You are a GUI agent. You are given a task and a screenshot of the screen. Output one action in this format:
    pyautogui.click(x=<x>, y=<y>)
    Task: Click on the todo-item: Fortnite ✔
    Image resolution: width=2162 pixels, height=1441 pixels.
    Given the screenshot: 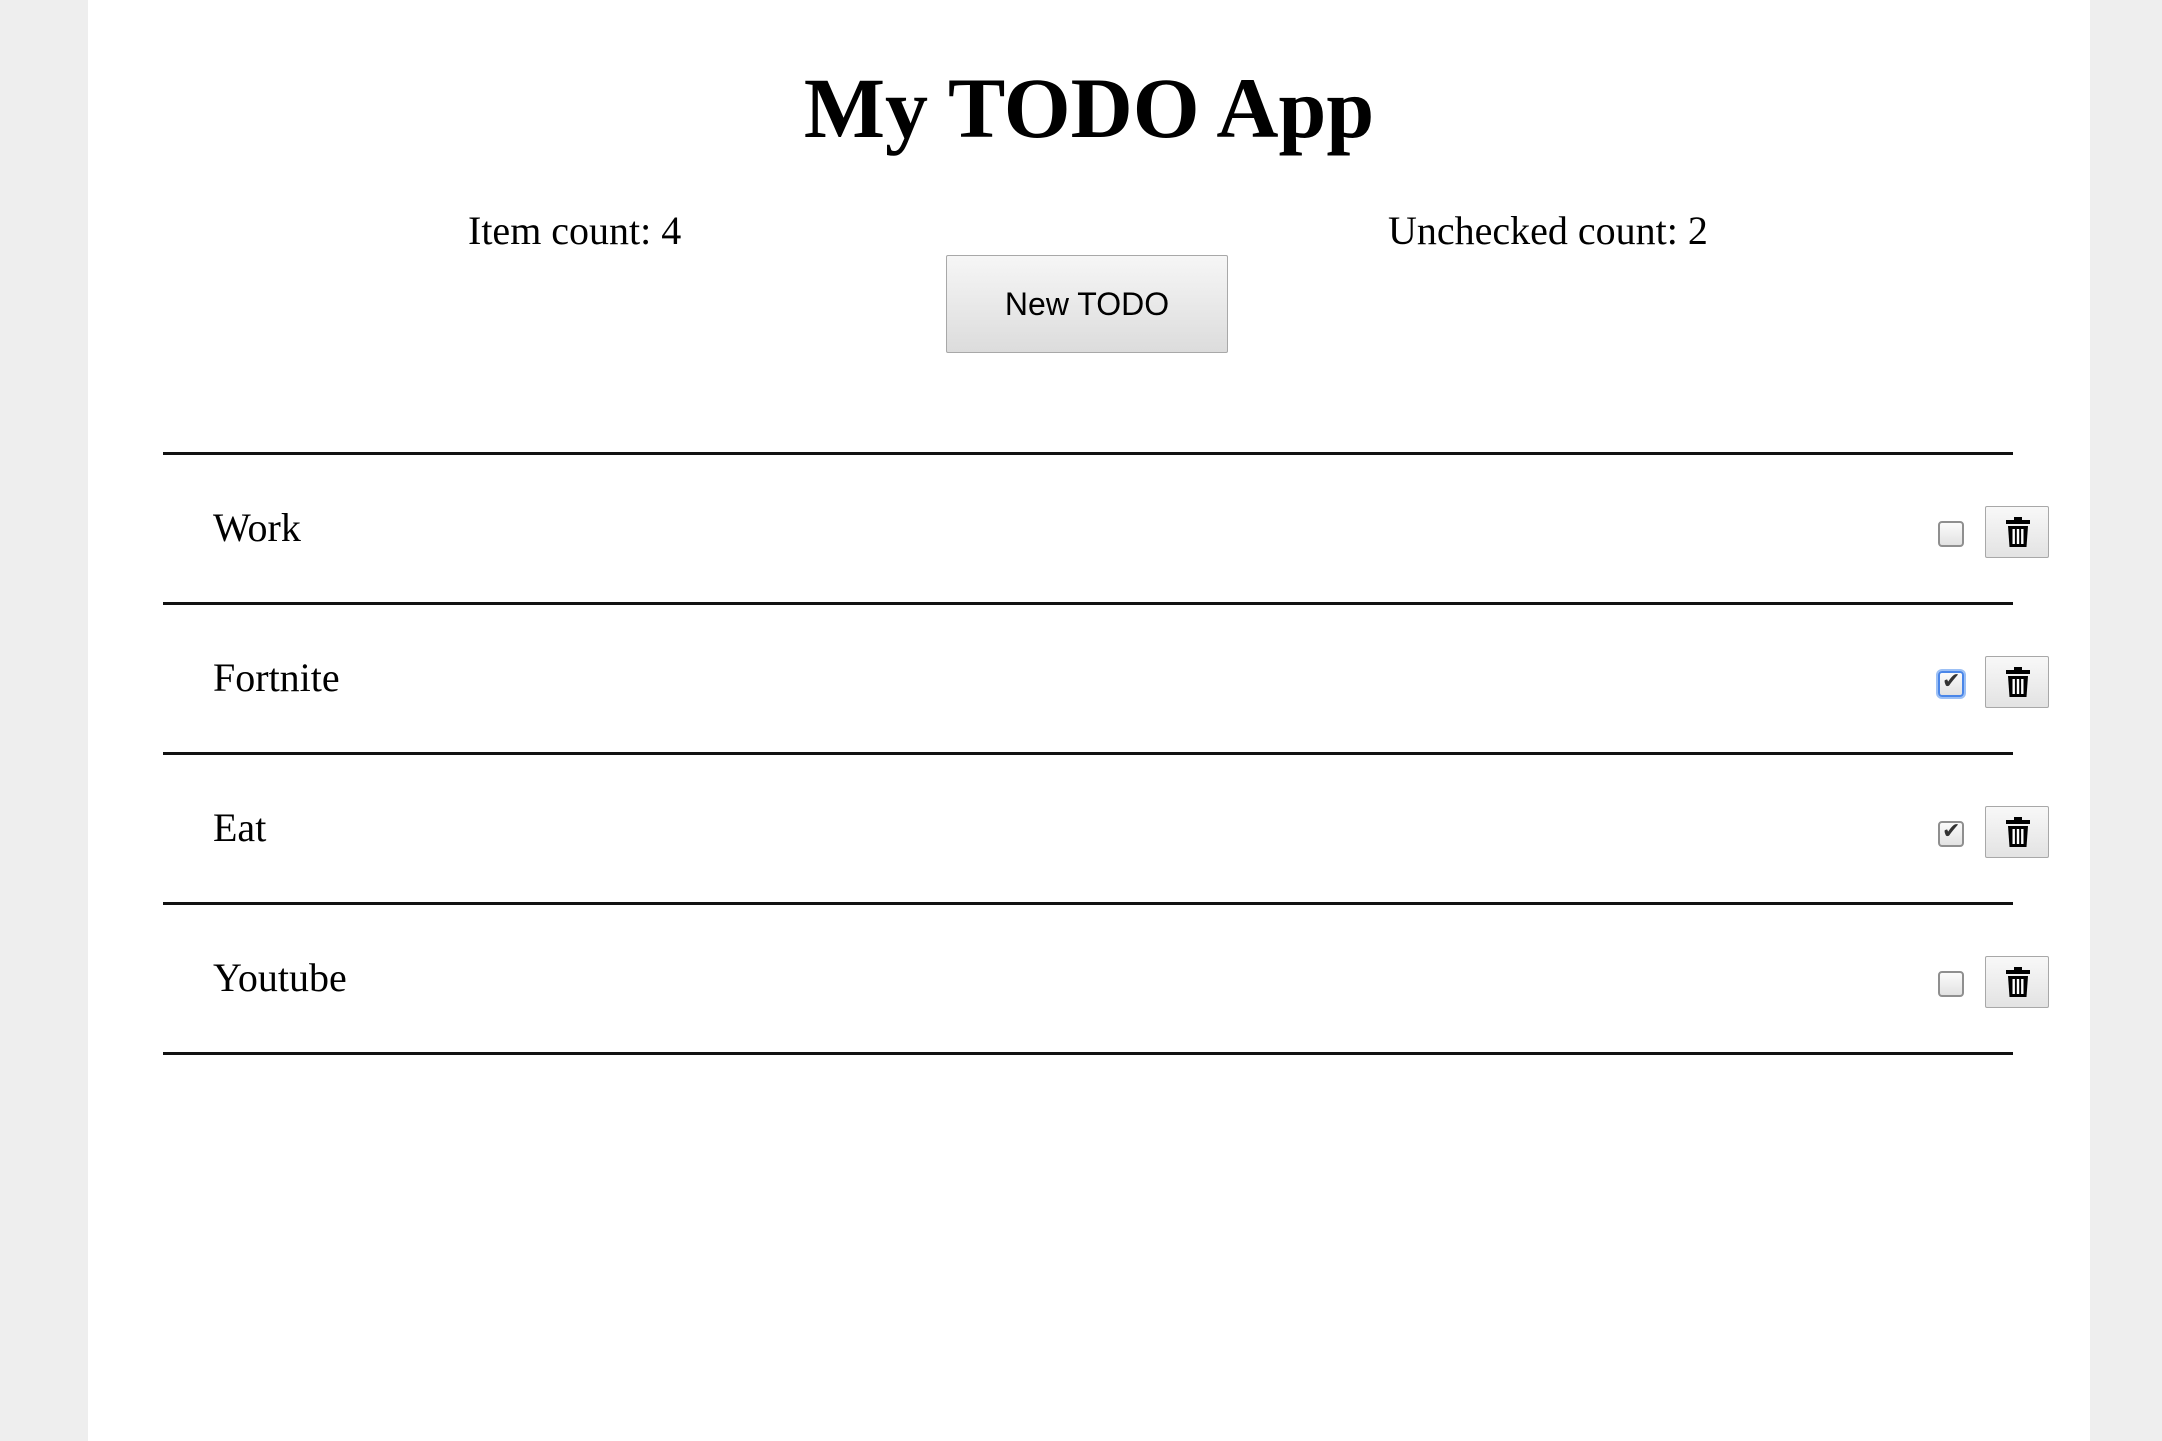 What is the action you would take?
    pyautogui.click(x=1106, y=680)
    